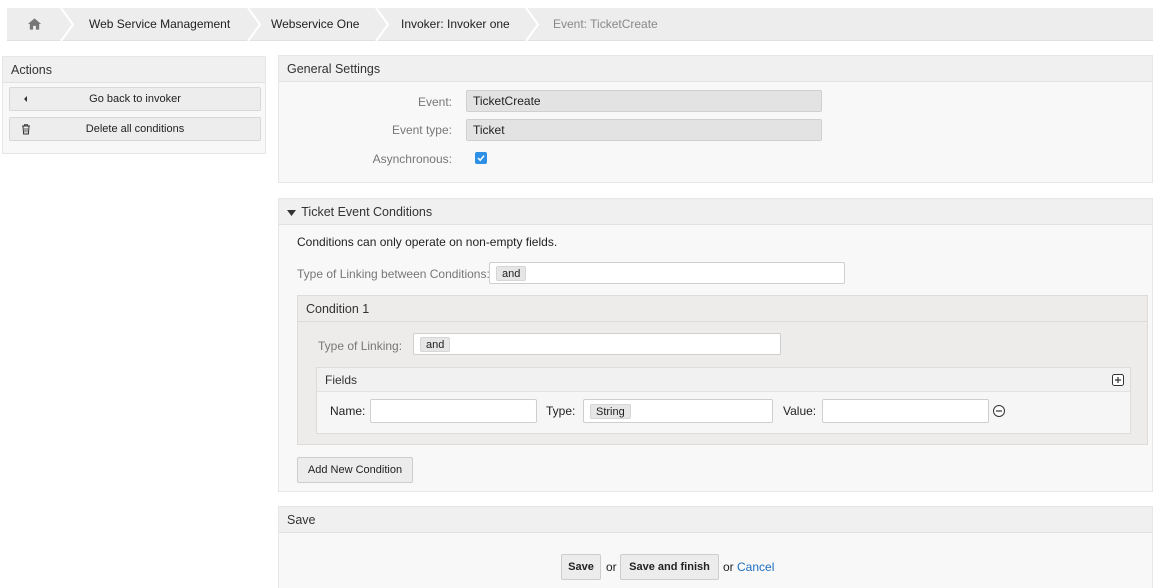 Image resolution: width=1153 pixels, height=588 pixels. What do you see at coordinates (34, 24) in the screenshot?
I see `home-icon` at bounding box center [34, 24].